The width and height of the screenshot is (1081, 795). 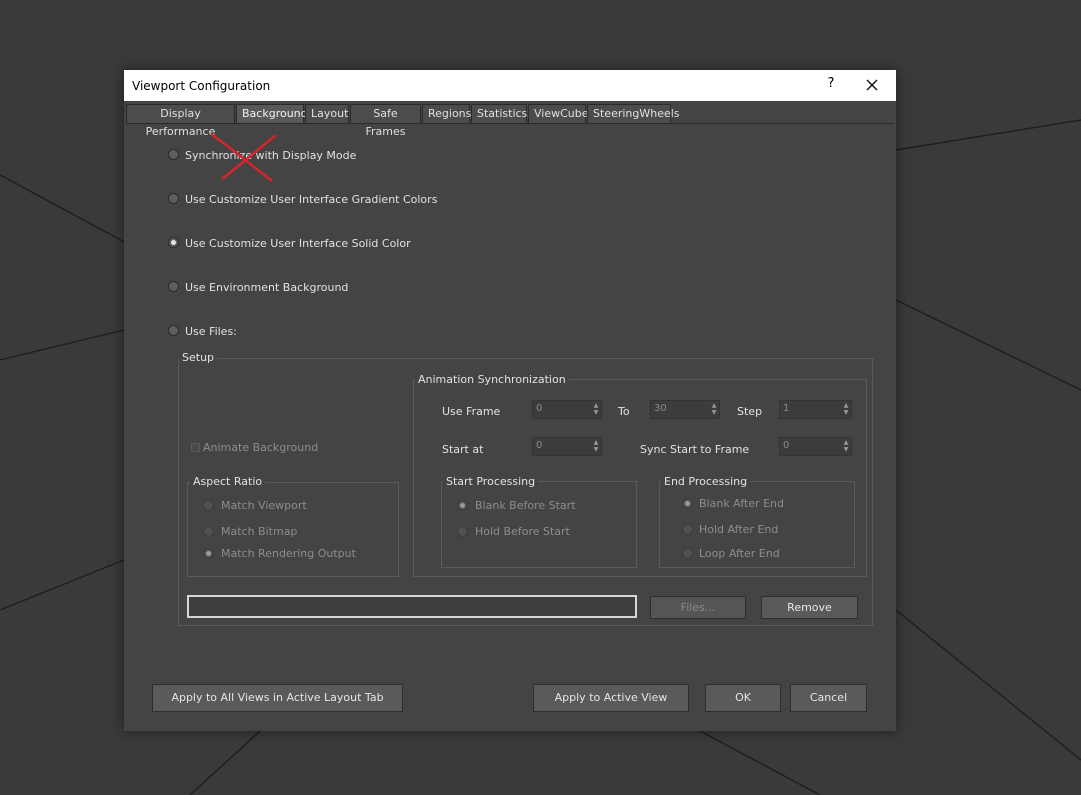 I want to click on use-frame-label: Use Frame, so click(x=471, y=411).